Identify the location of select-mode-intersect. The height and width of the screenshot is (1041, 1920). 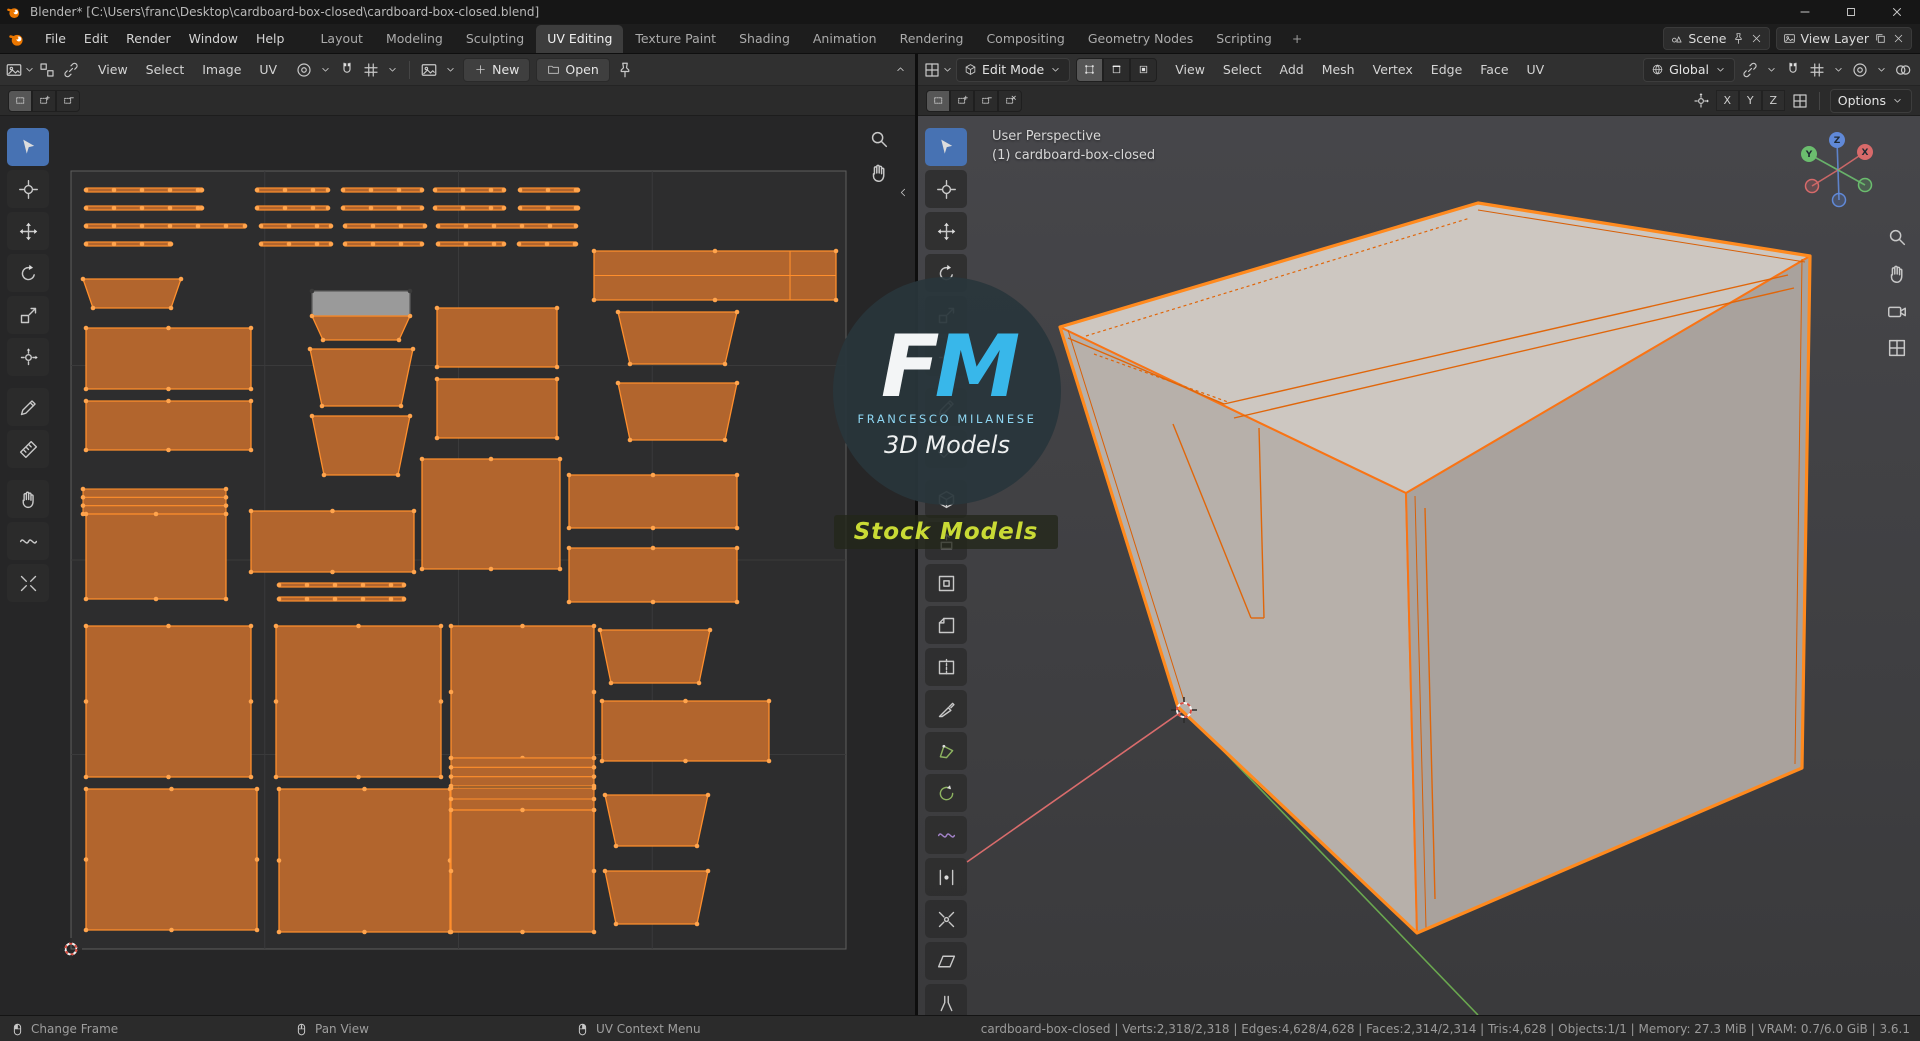
(1010, 100).